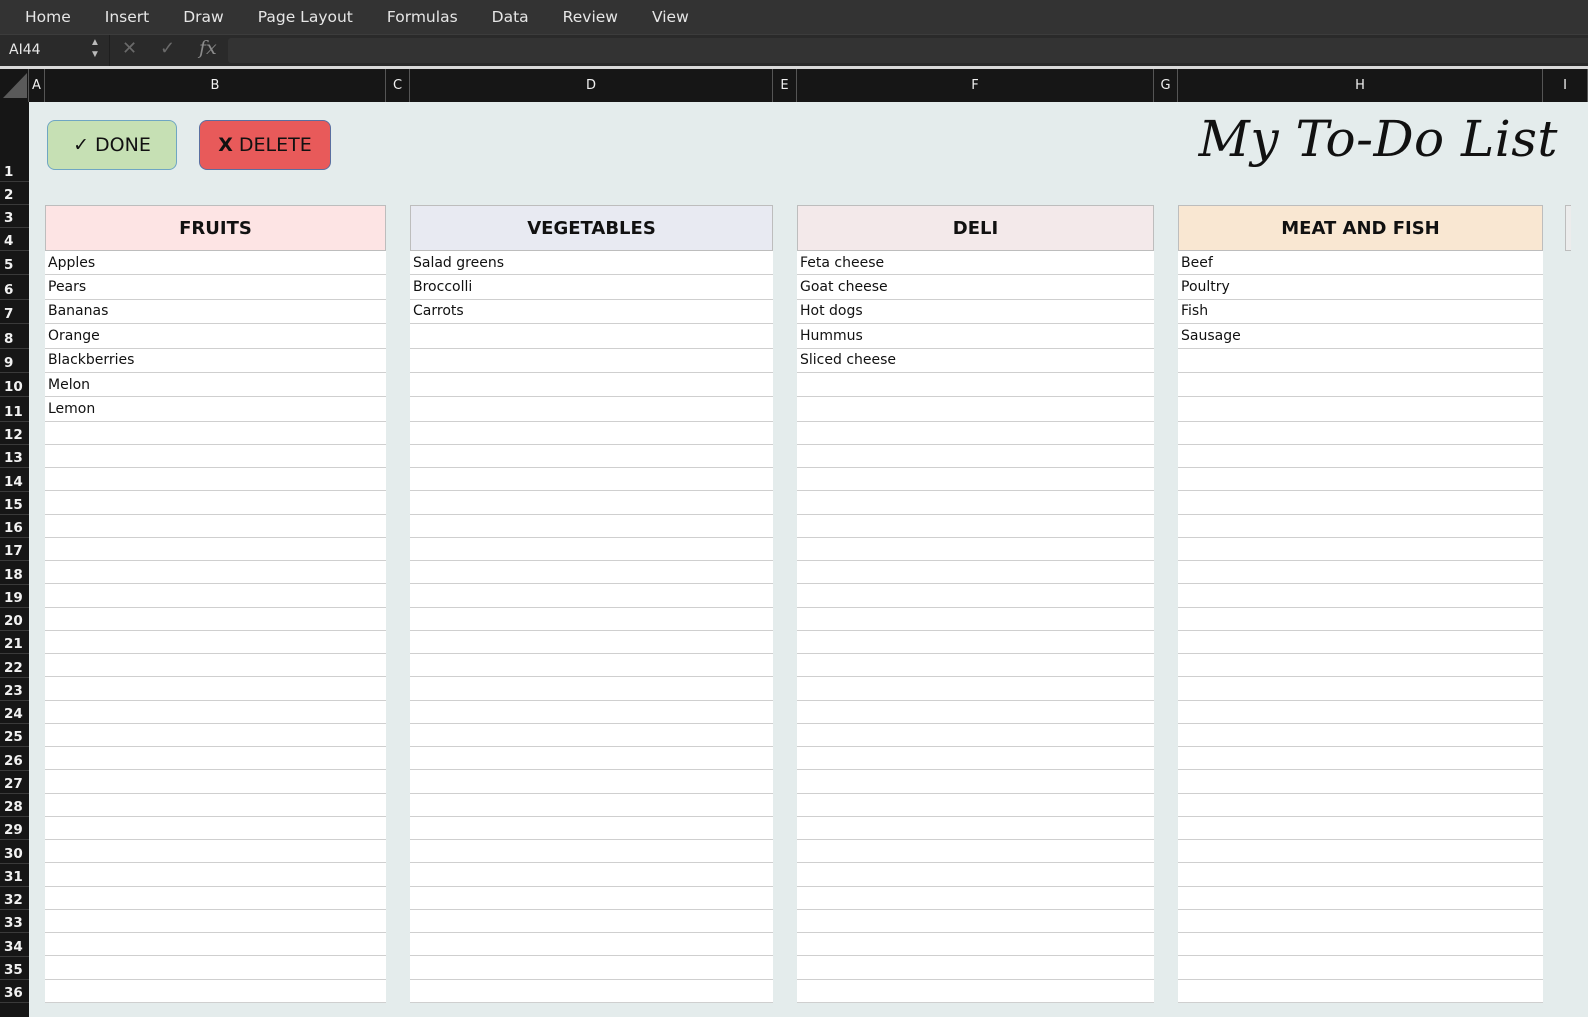 Image resolution: width=1588 pixels, height=1017 pixels. I want to click on row-header-36: 36, so click(14, 992).